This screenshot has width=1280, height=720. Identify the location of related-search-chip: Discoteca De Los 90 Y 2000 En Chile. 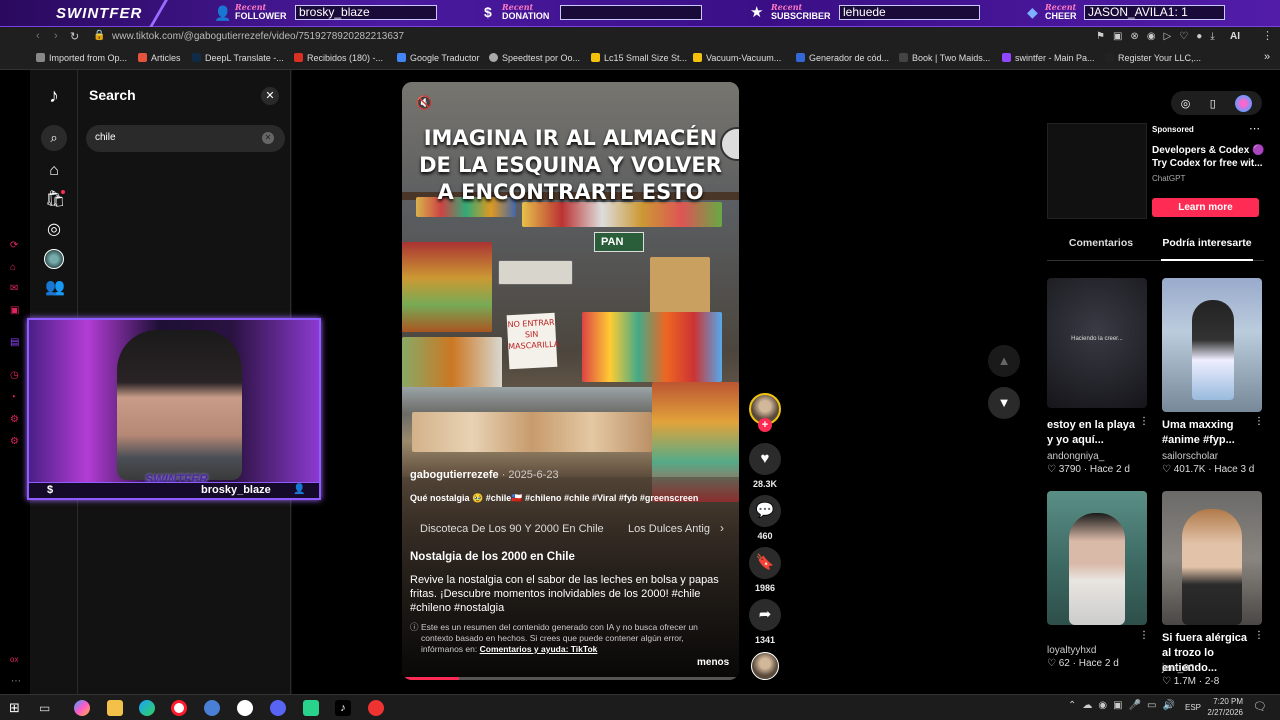
(512, 529).